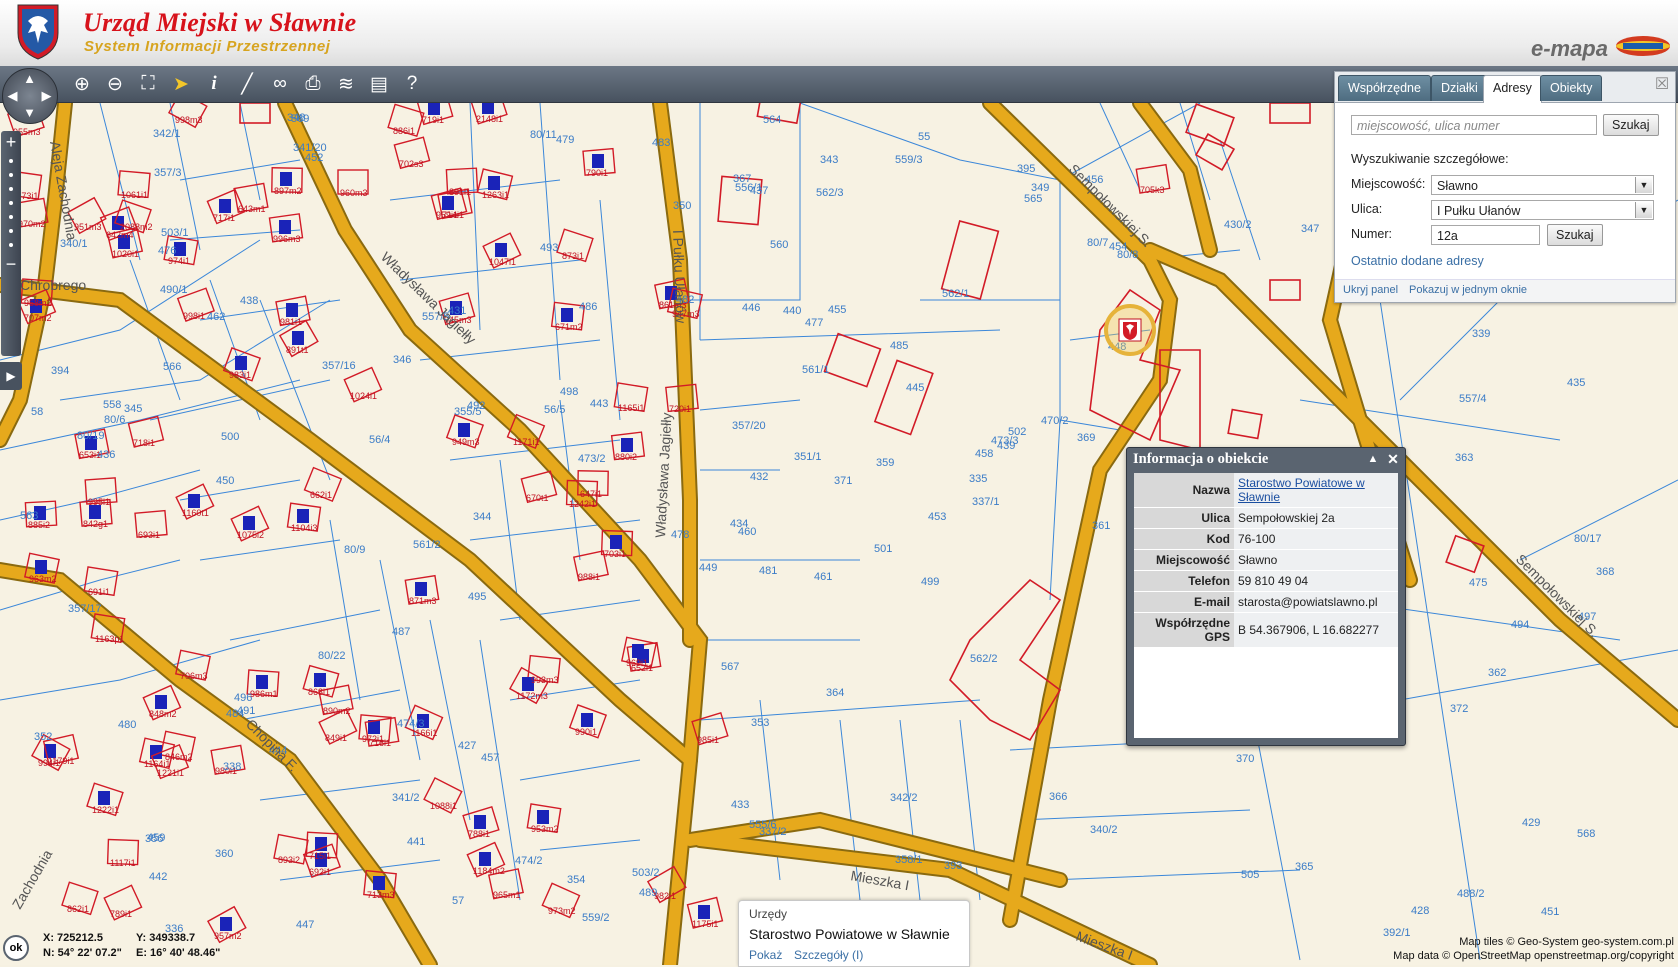 The width and height of the screenshot is (1678, 967). I want to click on parcel-number-label: 80/19, so click(91, 436).